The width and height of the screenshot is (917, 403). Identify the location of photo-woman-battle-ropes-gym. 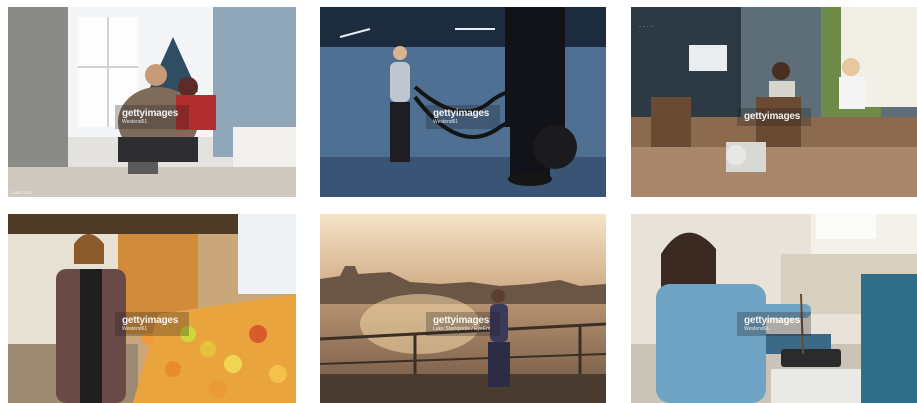
(463, 102).